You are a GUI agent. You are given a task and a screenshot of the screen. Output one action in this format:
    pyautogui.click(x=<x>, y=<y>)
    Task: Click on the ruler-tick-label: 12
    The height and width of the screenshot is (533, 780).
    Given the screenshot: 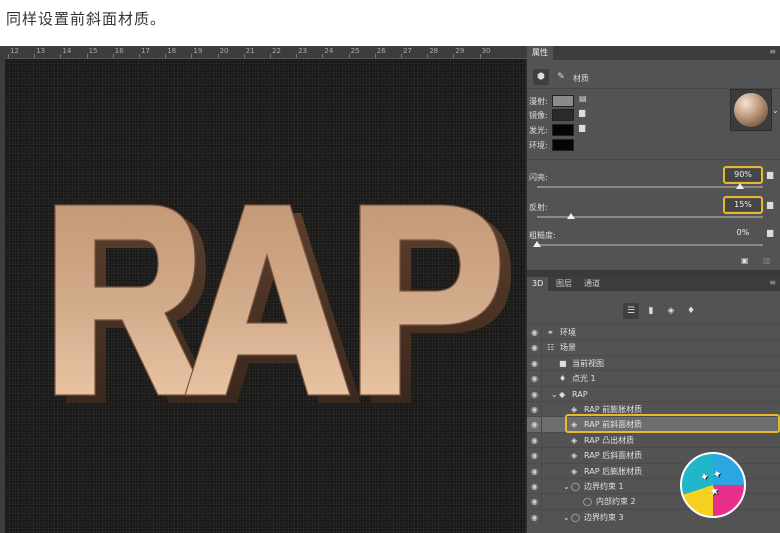 What is the action you would take?
    pyautogui.click(x=14, y=51)
    